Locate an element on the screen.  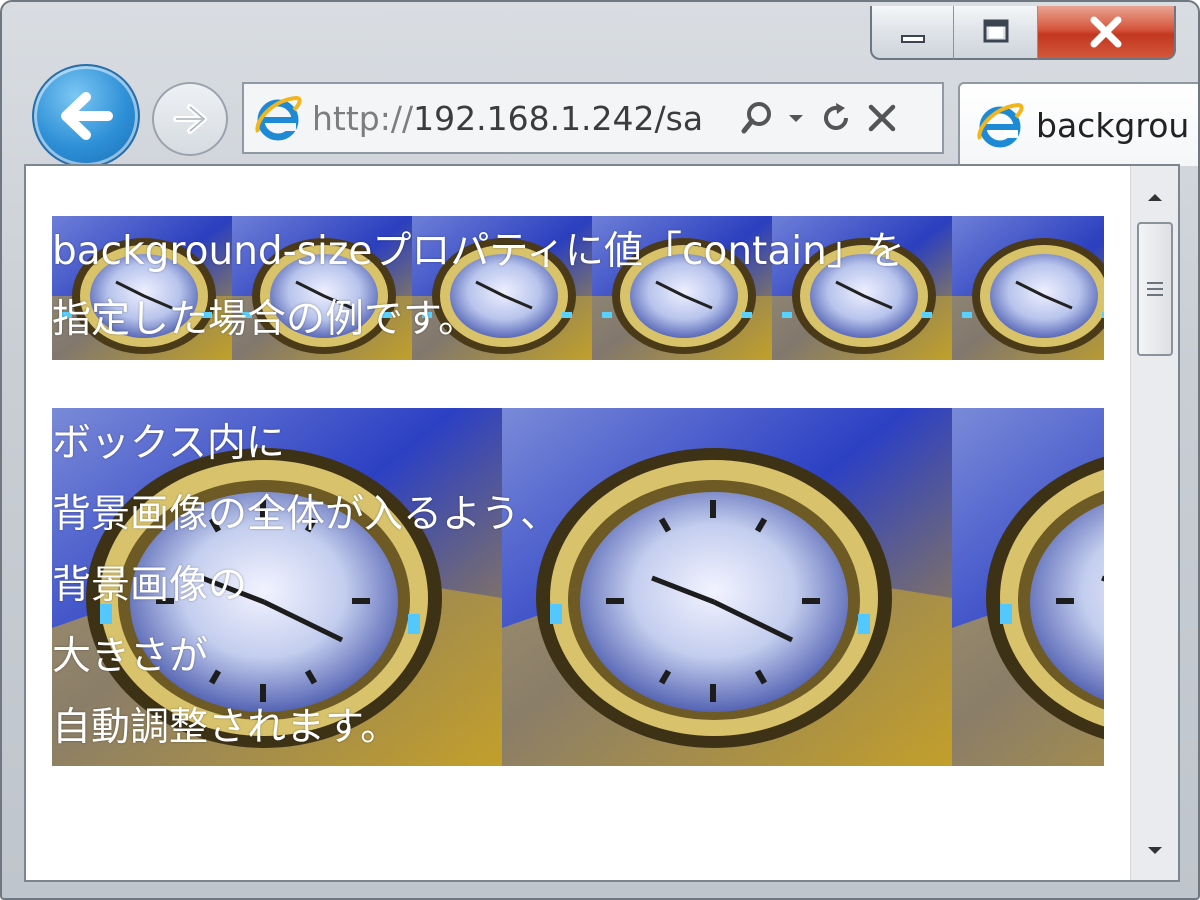
url-scheme: http:// is located at coordinates (363, 118).